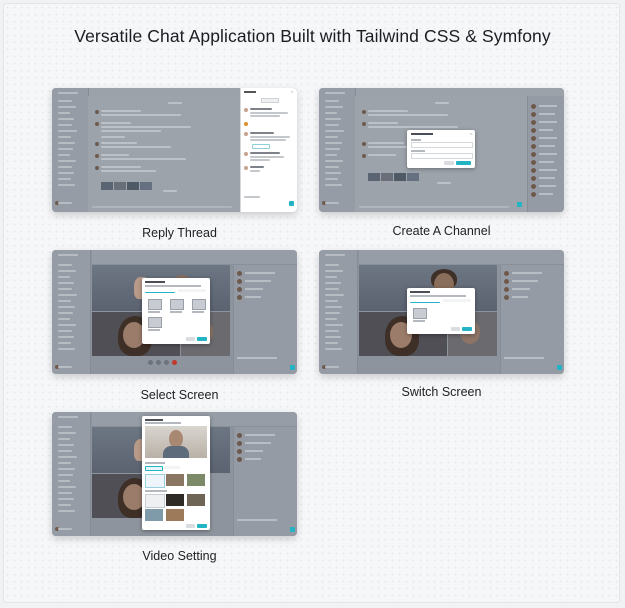 The image size is (625, 608). Describe the element at coordinates (441, 392) in the screenshot. I see `caption-switch-screen: Switch Screen` at that location.